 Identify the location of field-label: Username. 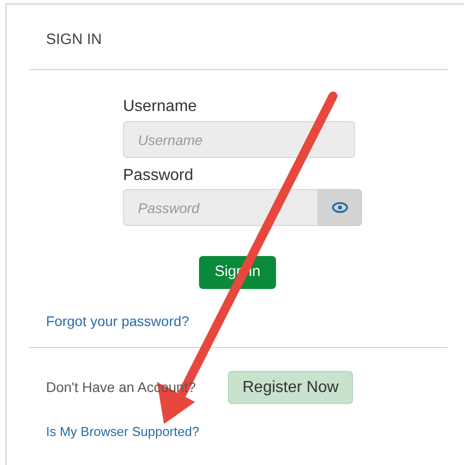
(160, 107).